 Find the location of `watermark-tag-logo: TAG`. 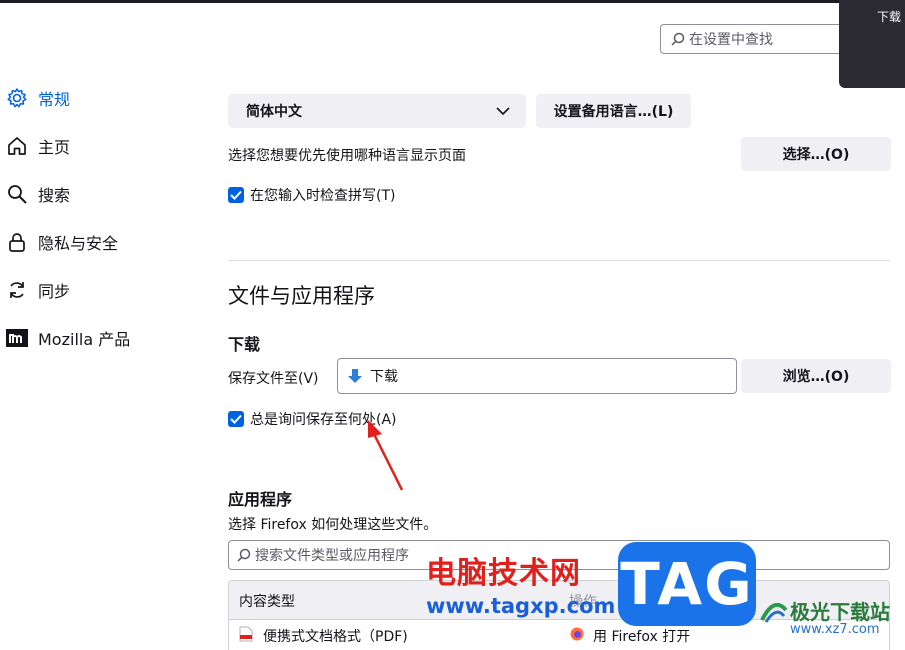

watermark-tag-logo: TAG is located at coordinates (687, 584).